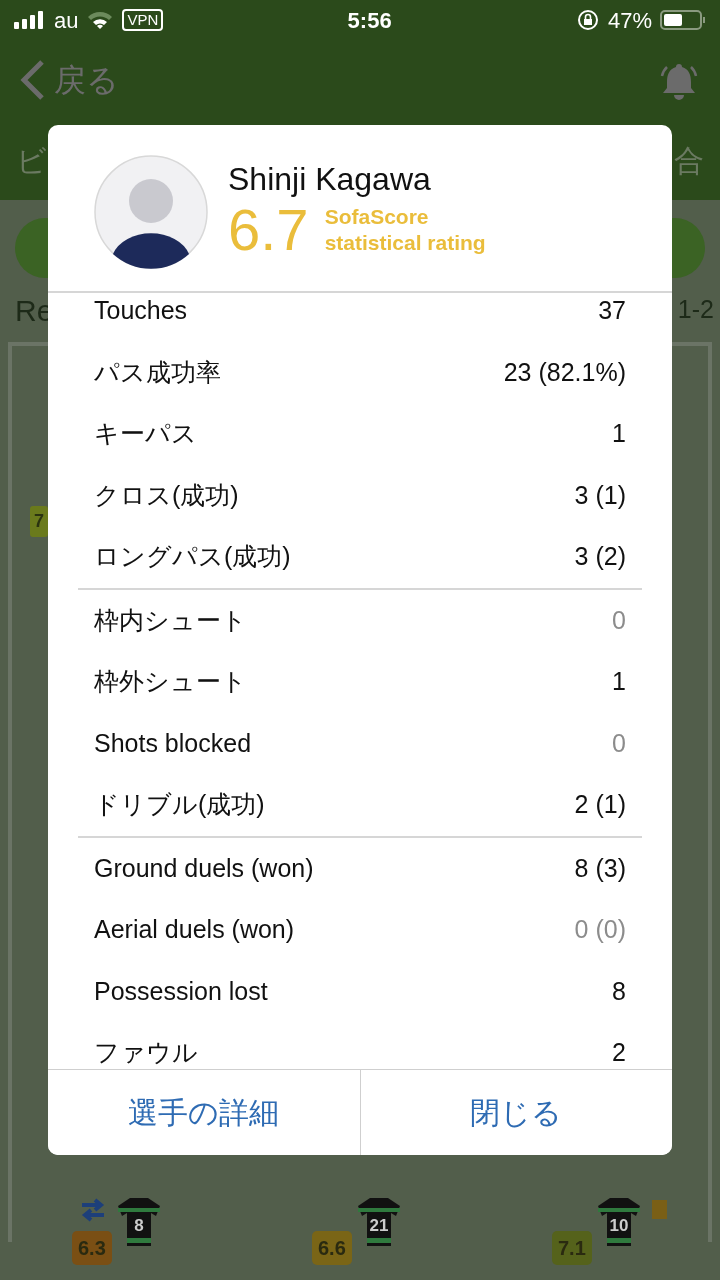 Image resolution: width=720 pixels, height=1280 pixels. I want to click on wifi-icon, so click(100, 20).